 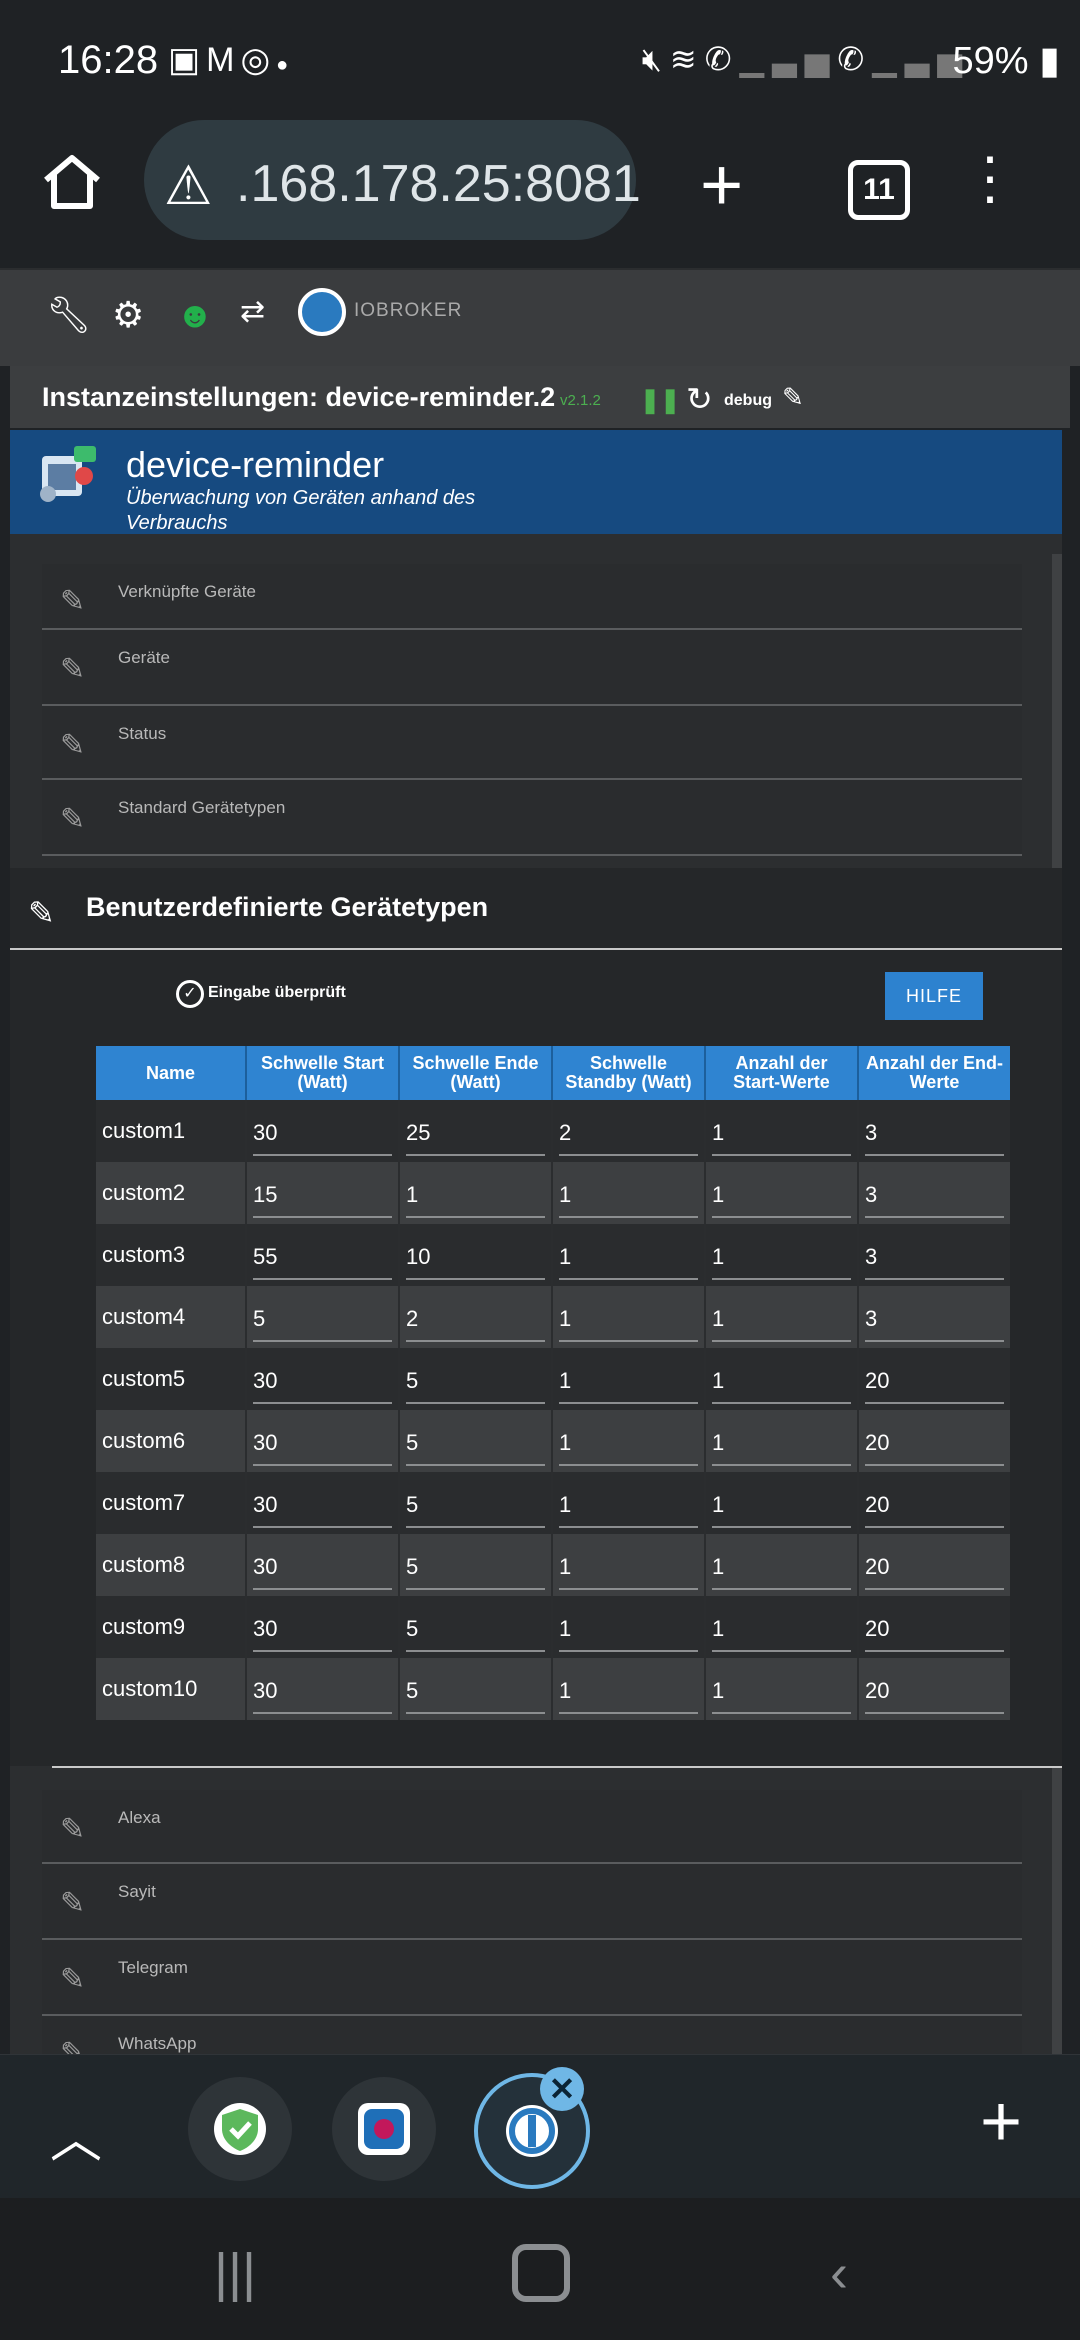 What do you see at coordinates (235, 2273) in the screenshot?
I see `recent-apps-icon: |||` at bounding box center [235, 2273].